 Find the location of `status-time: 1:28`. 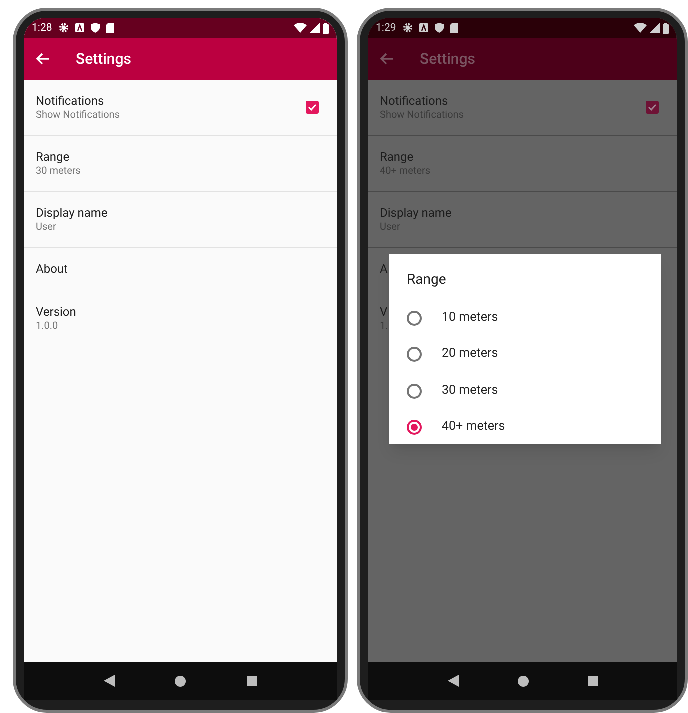

status-time: 1:28 is located at coordinates (42, 28).